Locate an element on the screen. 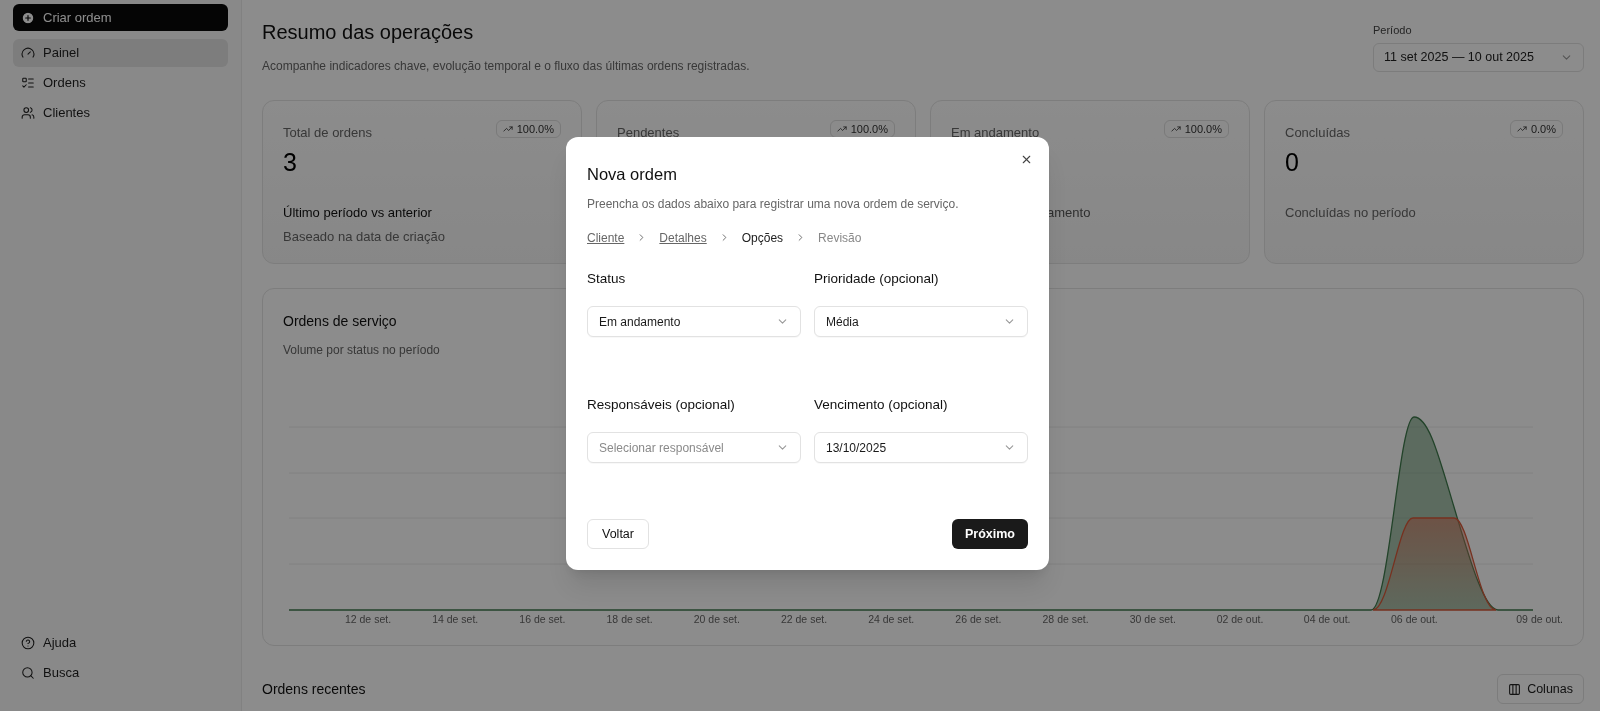 This screenshot has width=1600, height=711. axis-label: 28 de set. is located at coordinates (1065, 619).